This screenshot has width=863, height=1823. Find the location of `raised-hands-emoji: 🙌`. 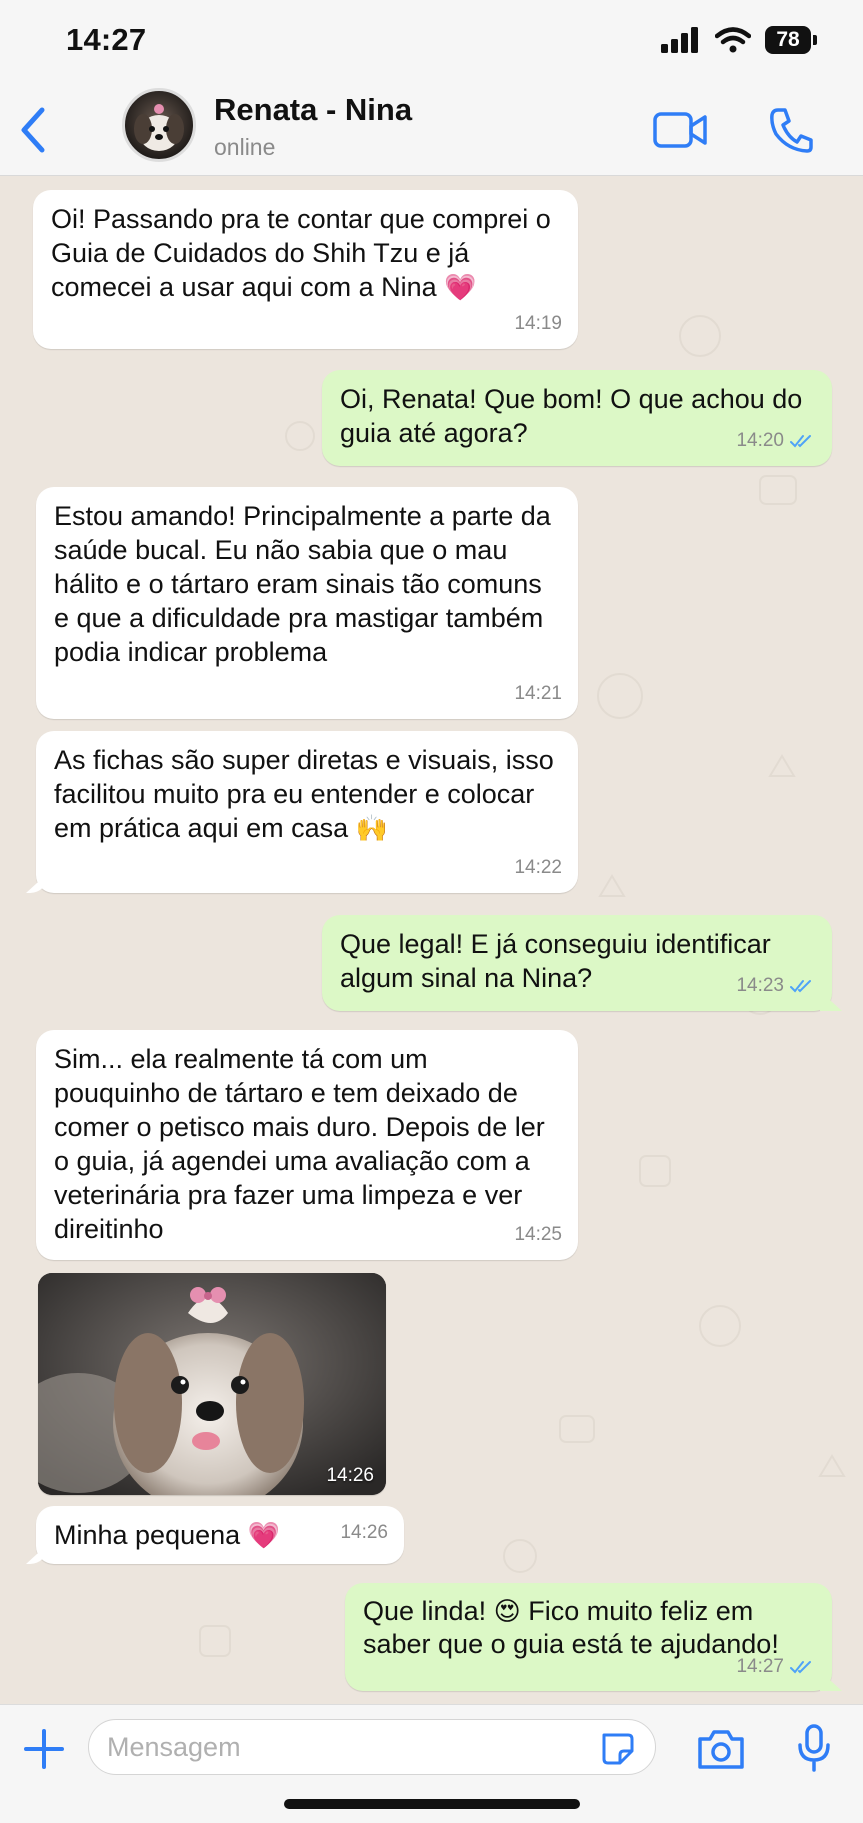

raised-hands-emoji: 🙌 is located at coordinates (372, 829).